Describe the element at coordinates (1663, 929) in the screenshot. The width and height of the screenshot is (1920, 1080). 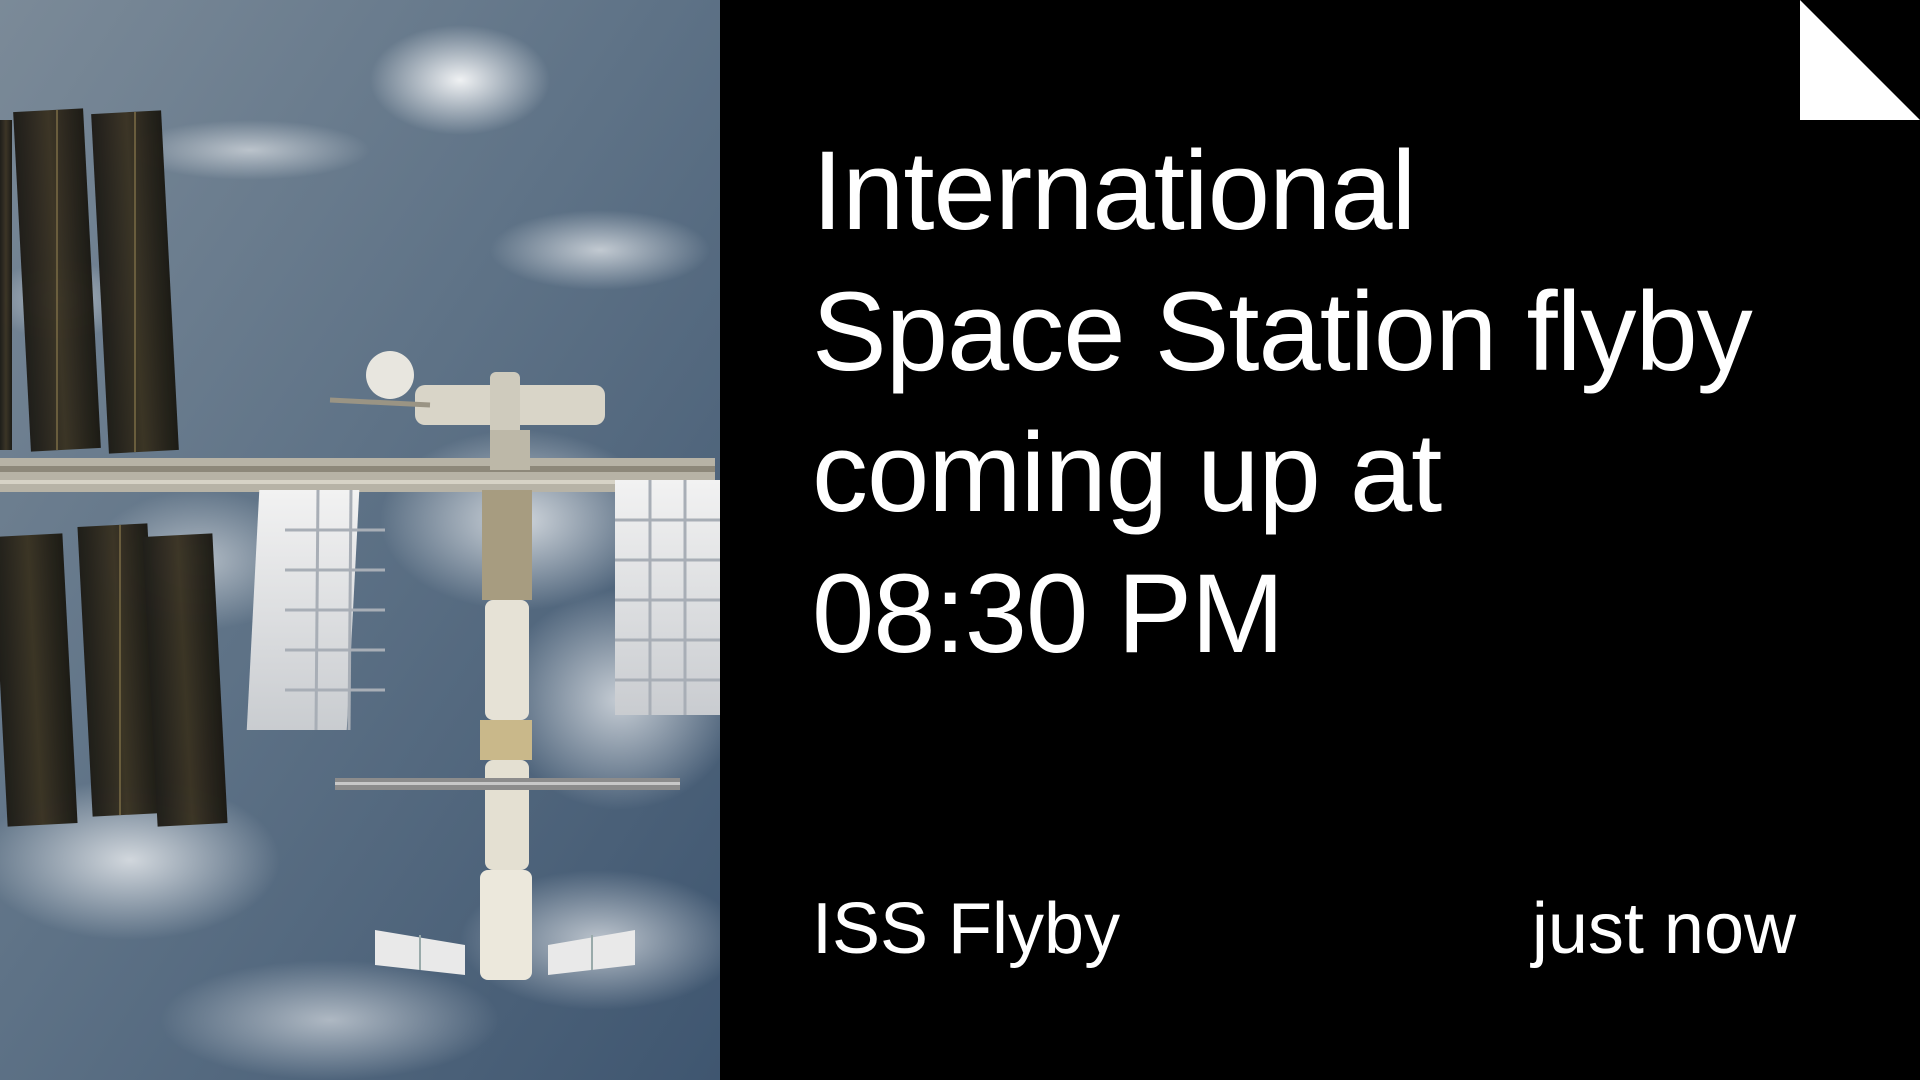
I see `timestamp: just now` at that location.